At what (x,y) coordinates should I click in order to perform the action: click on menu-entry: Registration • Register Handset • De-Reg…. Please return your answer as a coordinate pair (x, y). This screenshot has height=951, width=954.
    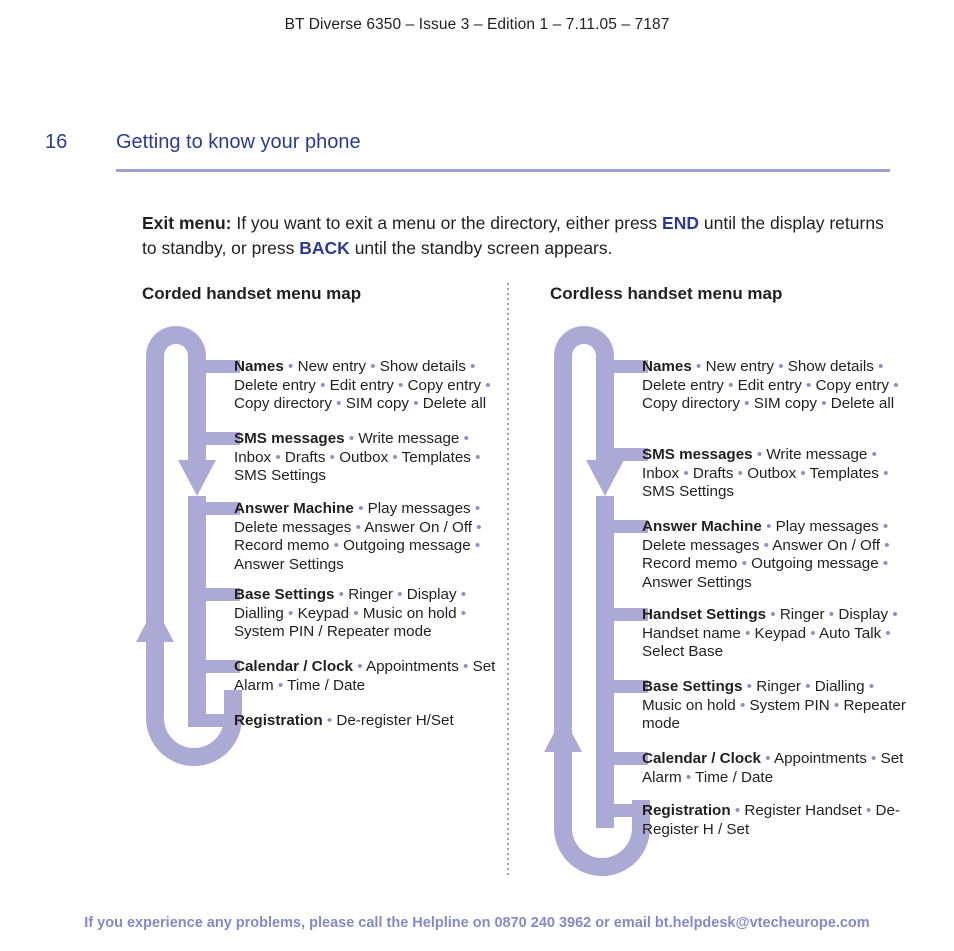
    Looking at the image, I should click on (778, 820).